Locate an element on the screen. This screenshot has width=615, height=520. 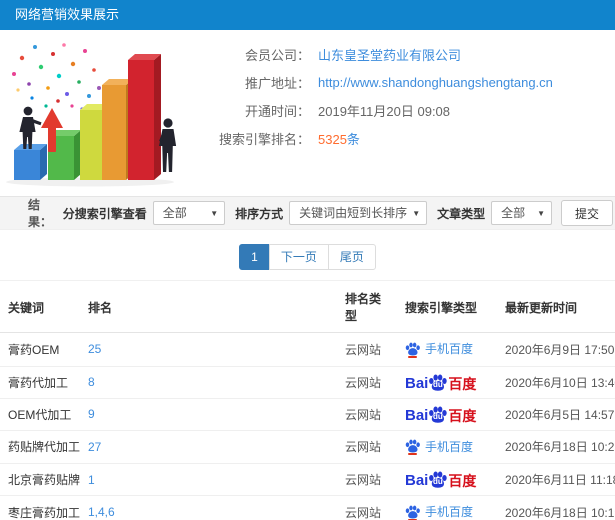
open-time-value: 2019年11月20日 09:08 is located at coordinates (384, 111).